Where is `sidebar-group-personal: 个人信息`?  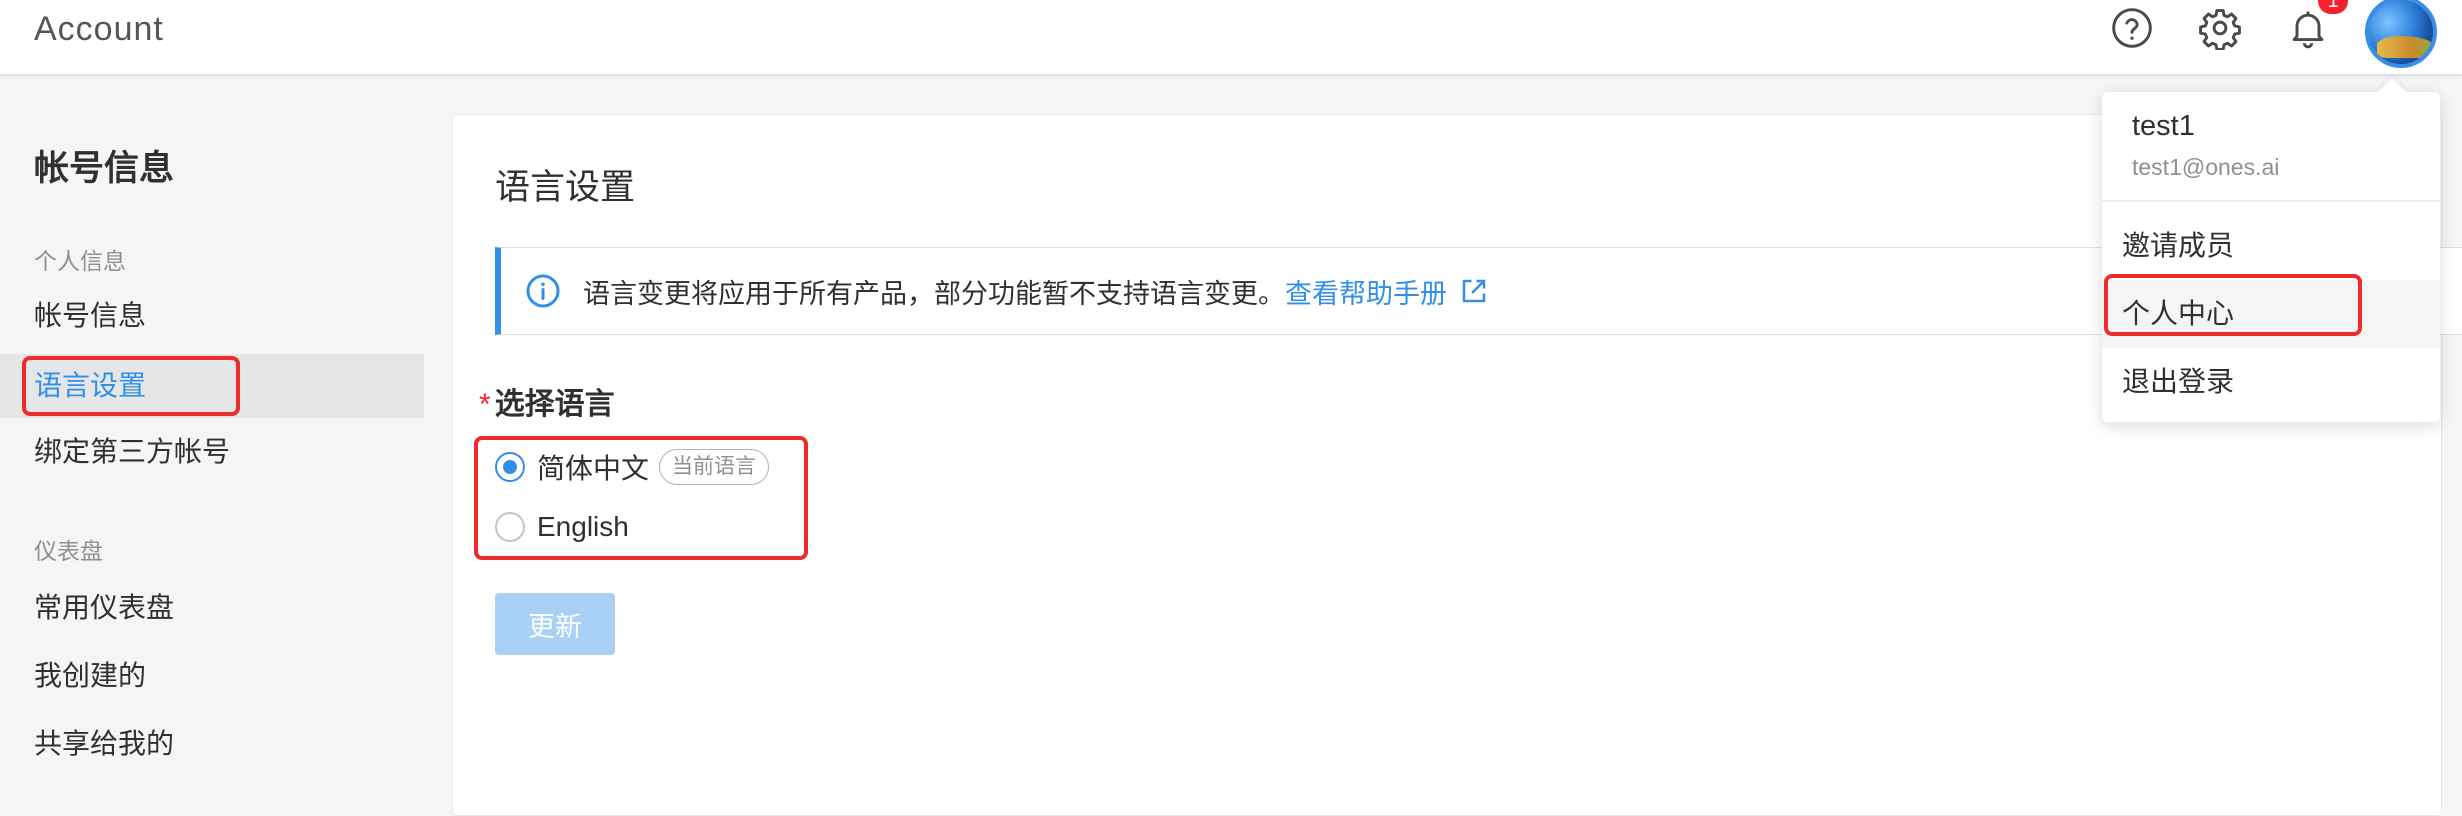
sidebar-group-personal: 个人信息 is located at coordinates (80, 261).